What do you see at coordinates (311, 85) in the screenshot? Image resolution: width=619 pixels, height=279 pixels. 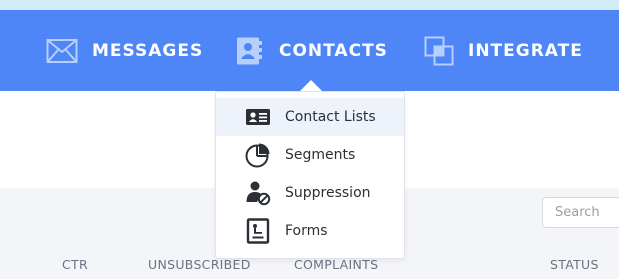 I see `dropdown-caret` at bounding box center [311, 85].